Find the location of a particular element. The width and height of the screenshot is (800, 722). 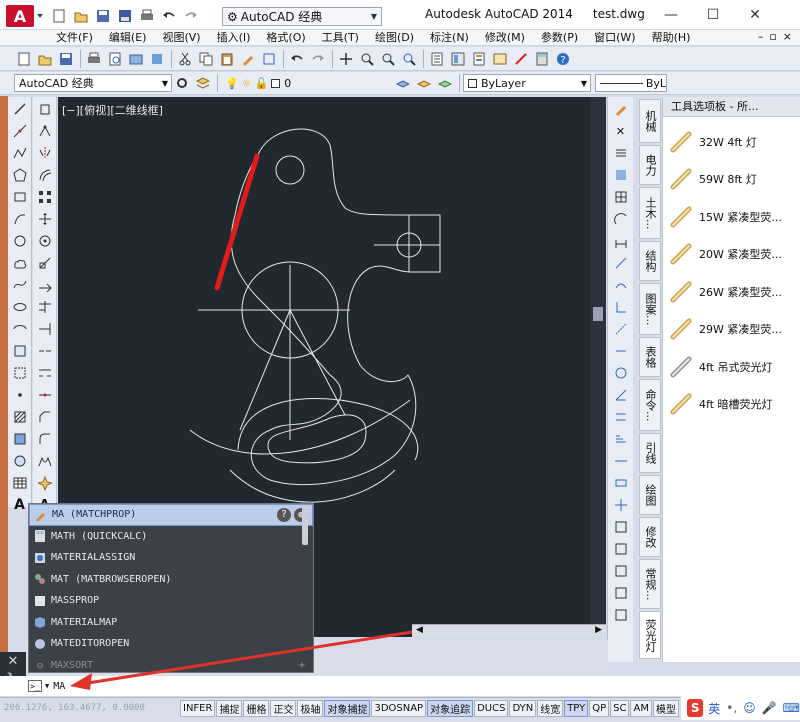

break-icon is located at coordinates (45, 373).